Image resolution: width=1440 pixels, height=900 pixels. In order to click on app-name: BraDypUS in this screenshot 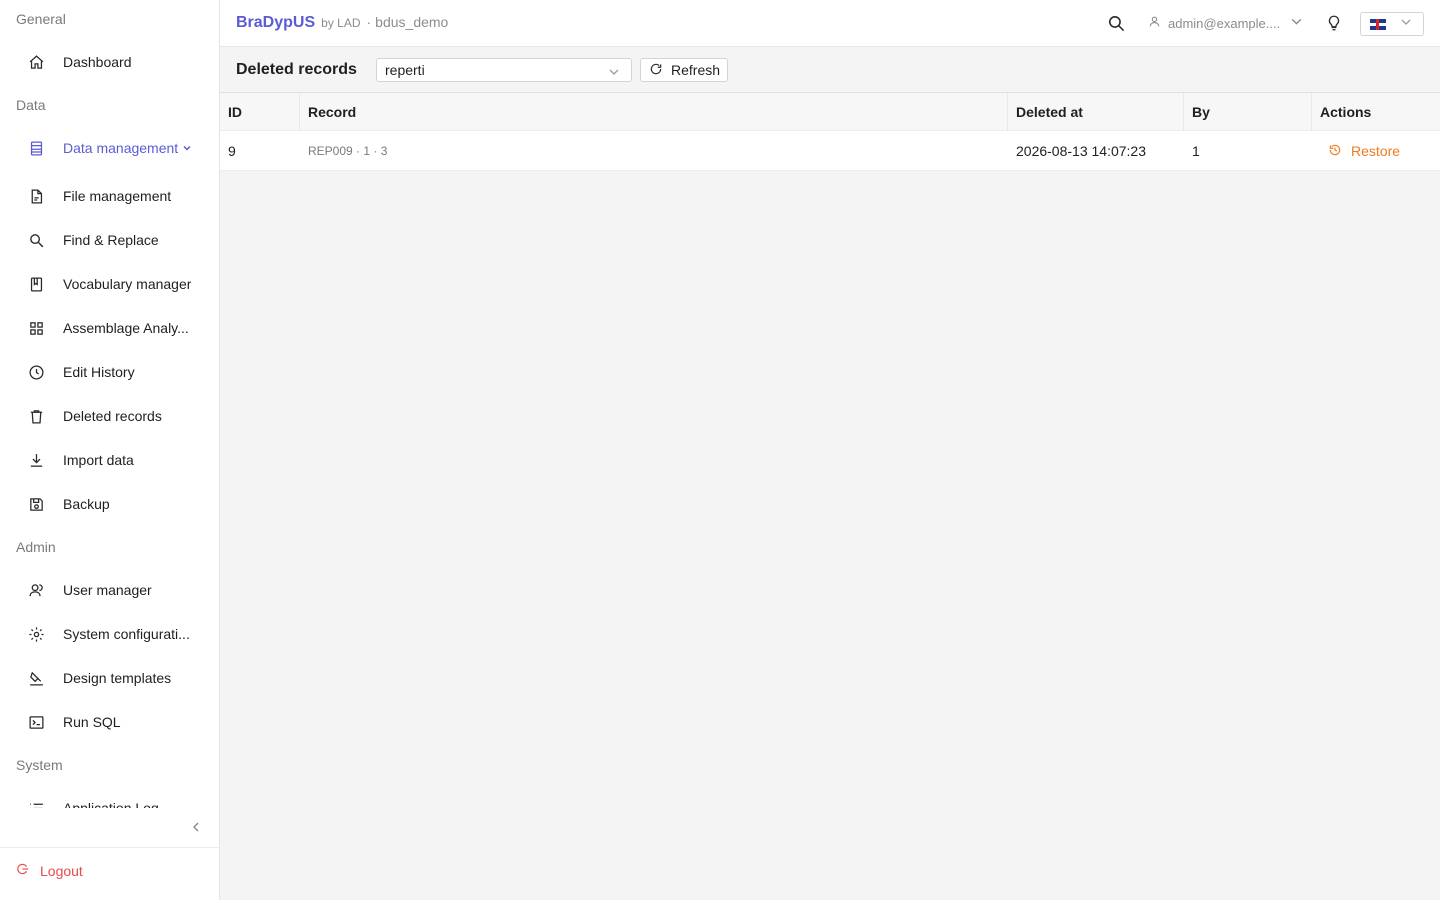, I will do `click(275, 23)`.